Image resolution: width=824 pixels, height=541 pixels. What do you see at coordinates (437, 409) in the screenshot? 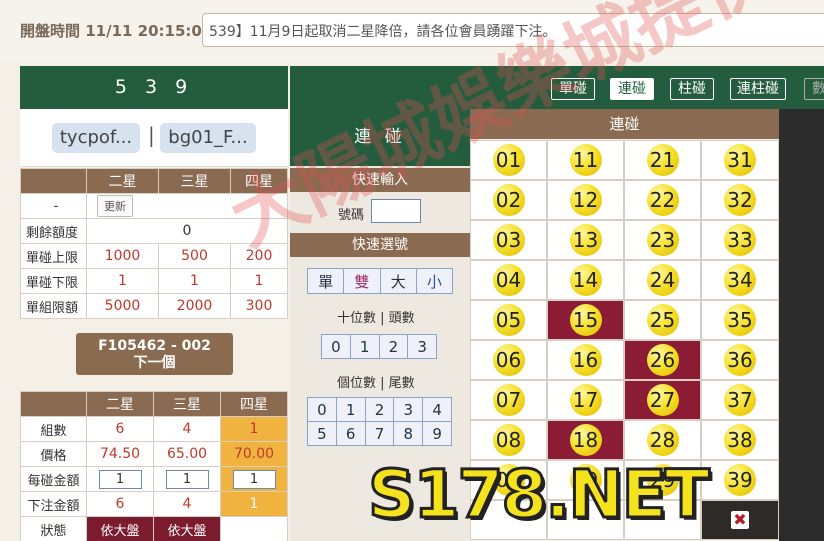
I see `units-4-button: 4` at bounding box center [437, 409].